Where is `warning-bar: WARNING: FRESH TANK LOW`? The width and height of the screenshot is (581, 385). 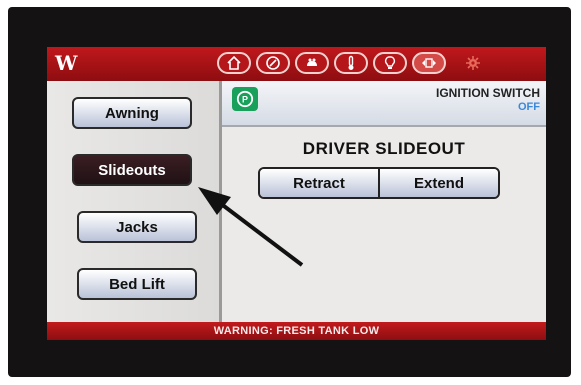
warning-bar: WARNING: FRESH TANK LOW is located at coordinates (296, 331).